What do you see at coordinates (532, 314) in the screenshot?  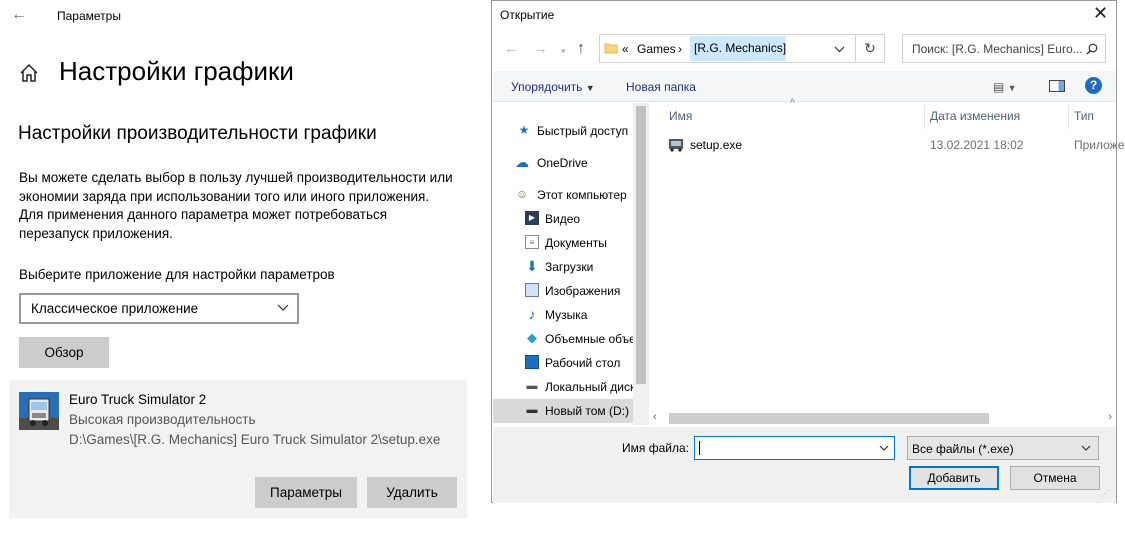 I see `music-icon: ♪` at bounding box center [532, 314].